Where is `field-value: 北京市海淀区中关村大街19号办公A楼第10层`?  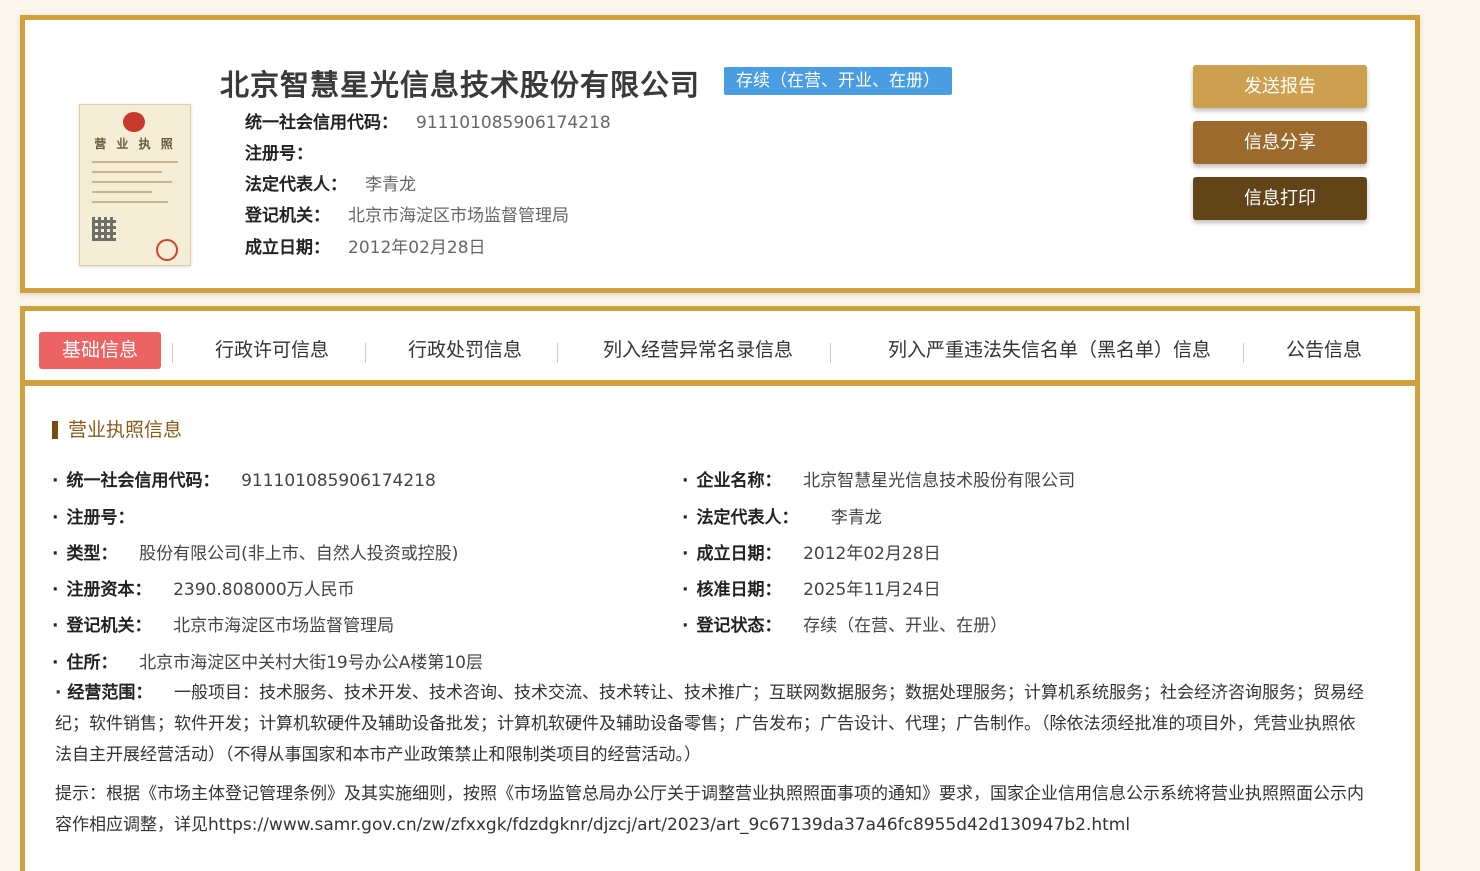 field-value: 北京市海淀区中关村大街19号办公A楼第10层 is located at coordinates (311, 663).